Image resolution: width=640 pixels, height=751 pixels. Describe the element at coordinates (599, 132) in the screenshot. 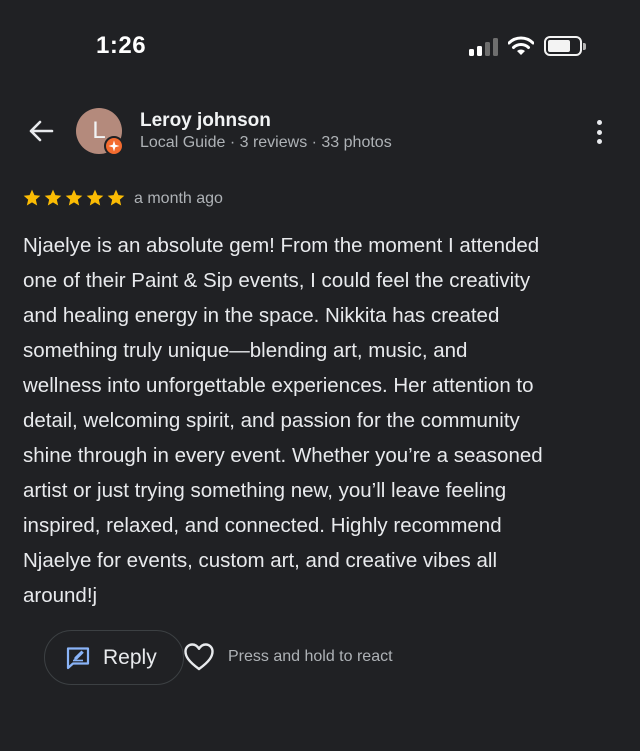

I see `more-options-icon` at that location.